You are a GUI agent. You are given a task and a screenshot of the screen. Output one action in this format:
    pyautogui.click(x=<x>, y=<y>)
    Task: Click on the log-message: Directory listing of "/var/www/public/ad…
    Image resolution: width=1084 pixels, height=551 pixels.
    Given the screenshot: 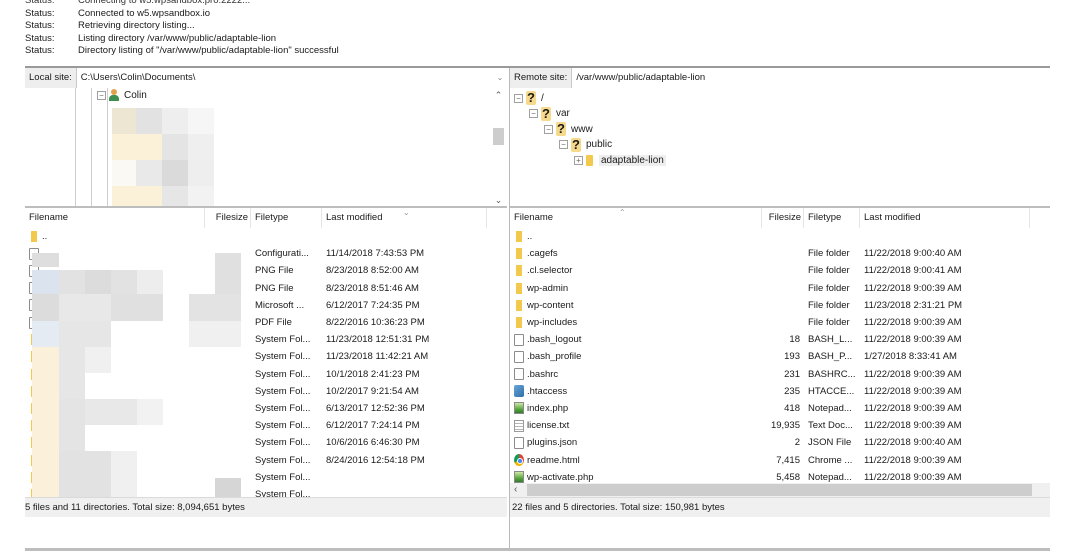 What is the action you would take?
    pyautogui.click(x=208, y=51)
    